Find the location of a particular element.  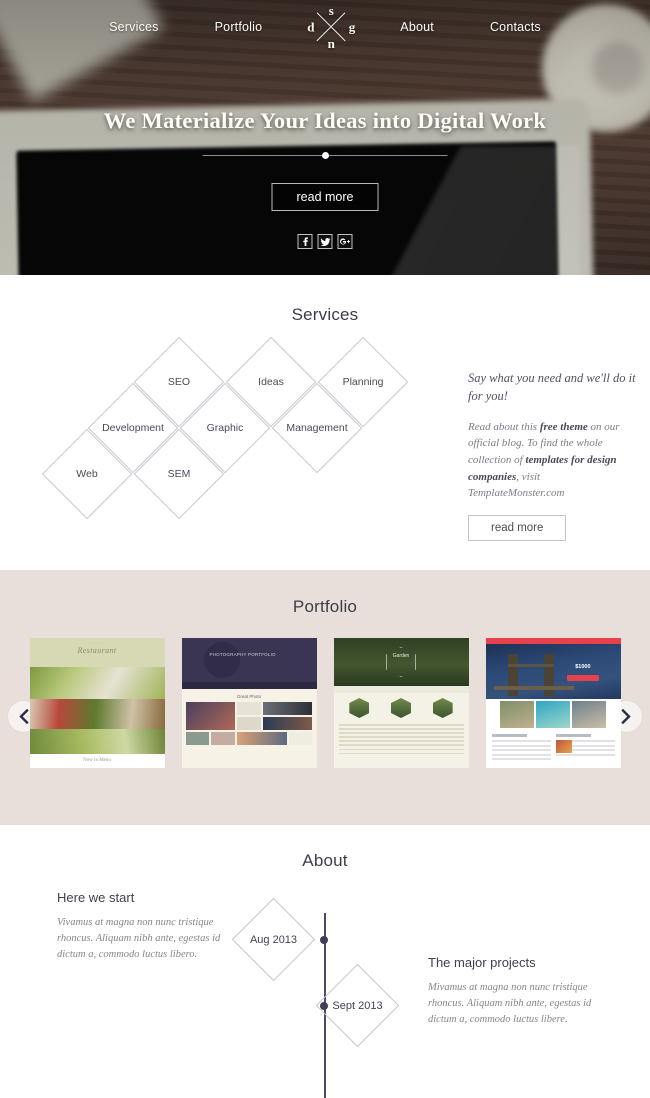

timeline-date-label: Aug 2013 is located at coordinates (273, 939).